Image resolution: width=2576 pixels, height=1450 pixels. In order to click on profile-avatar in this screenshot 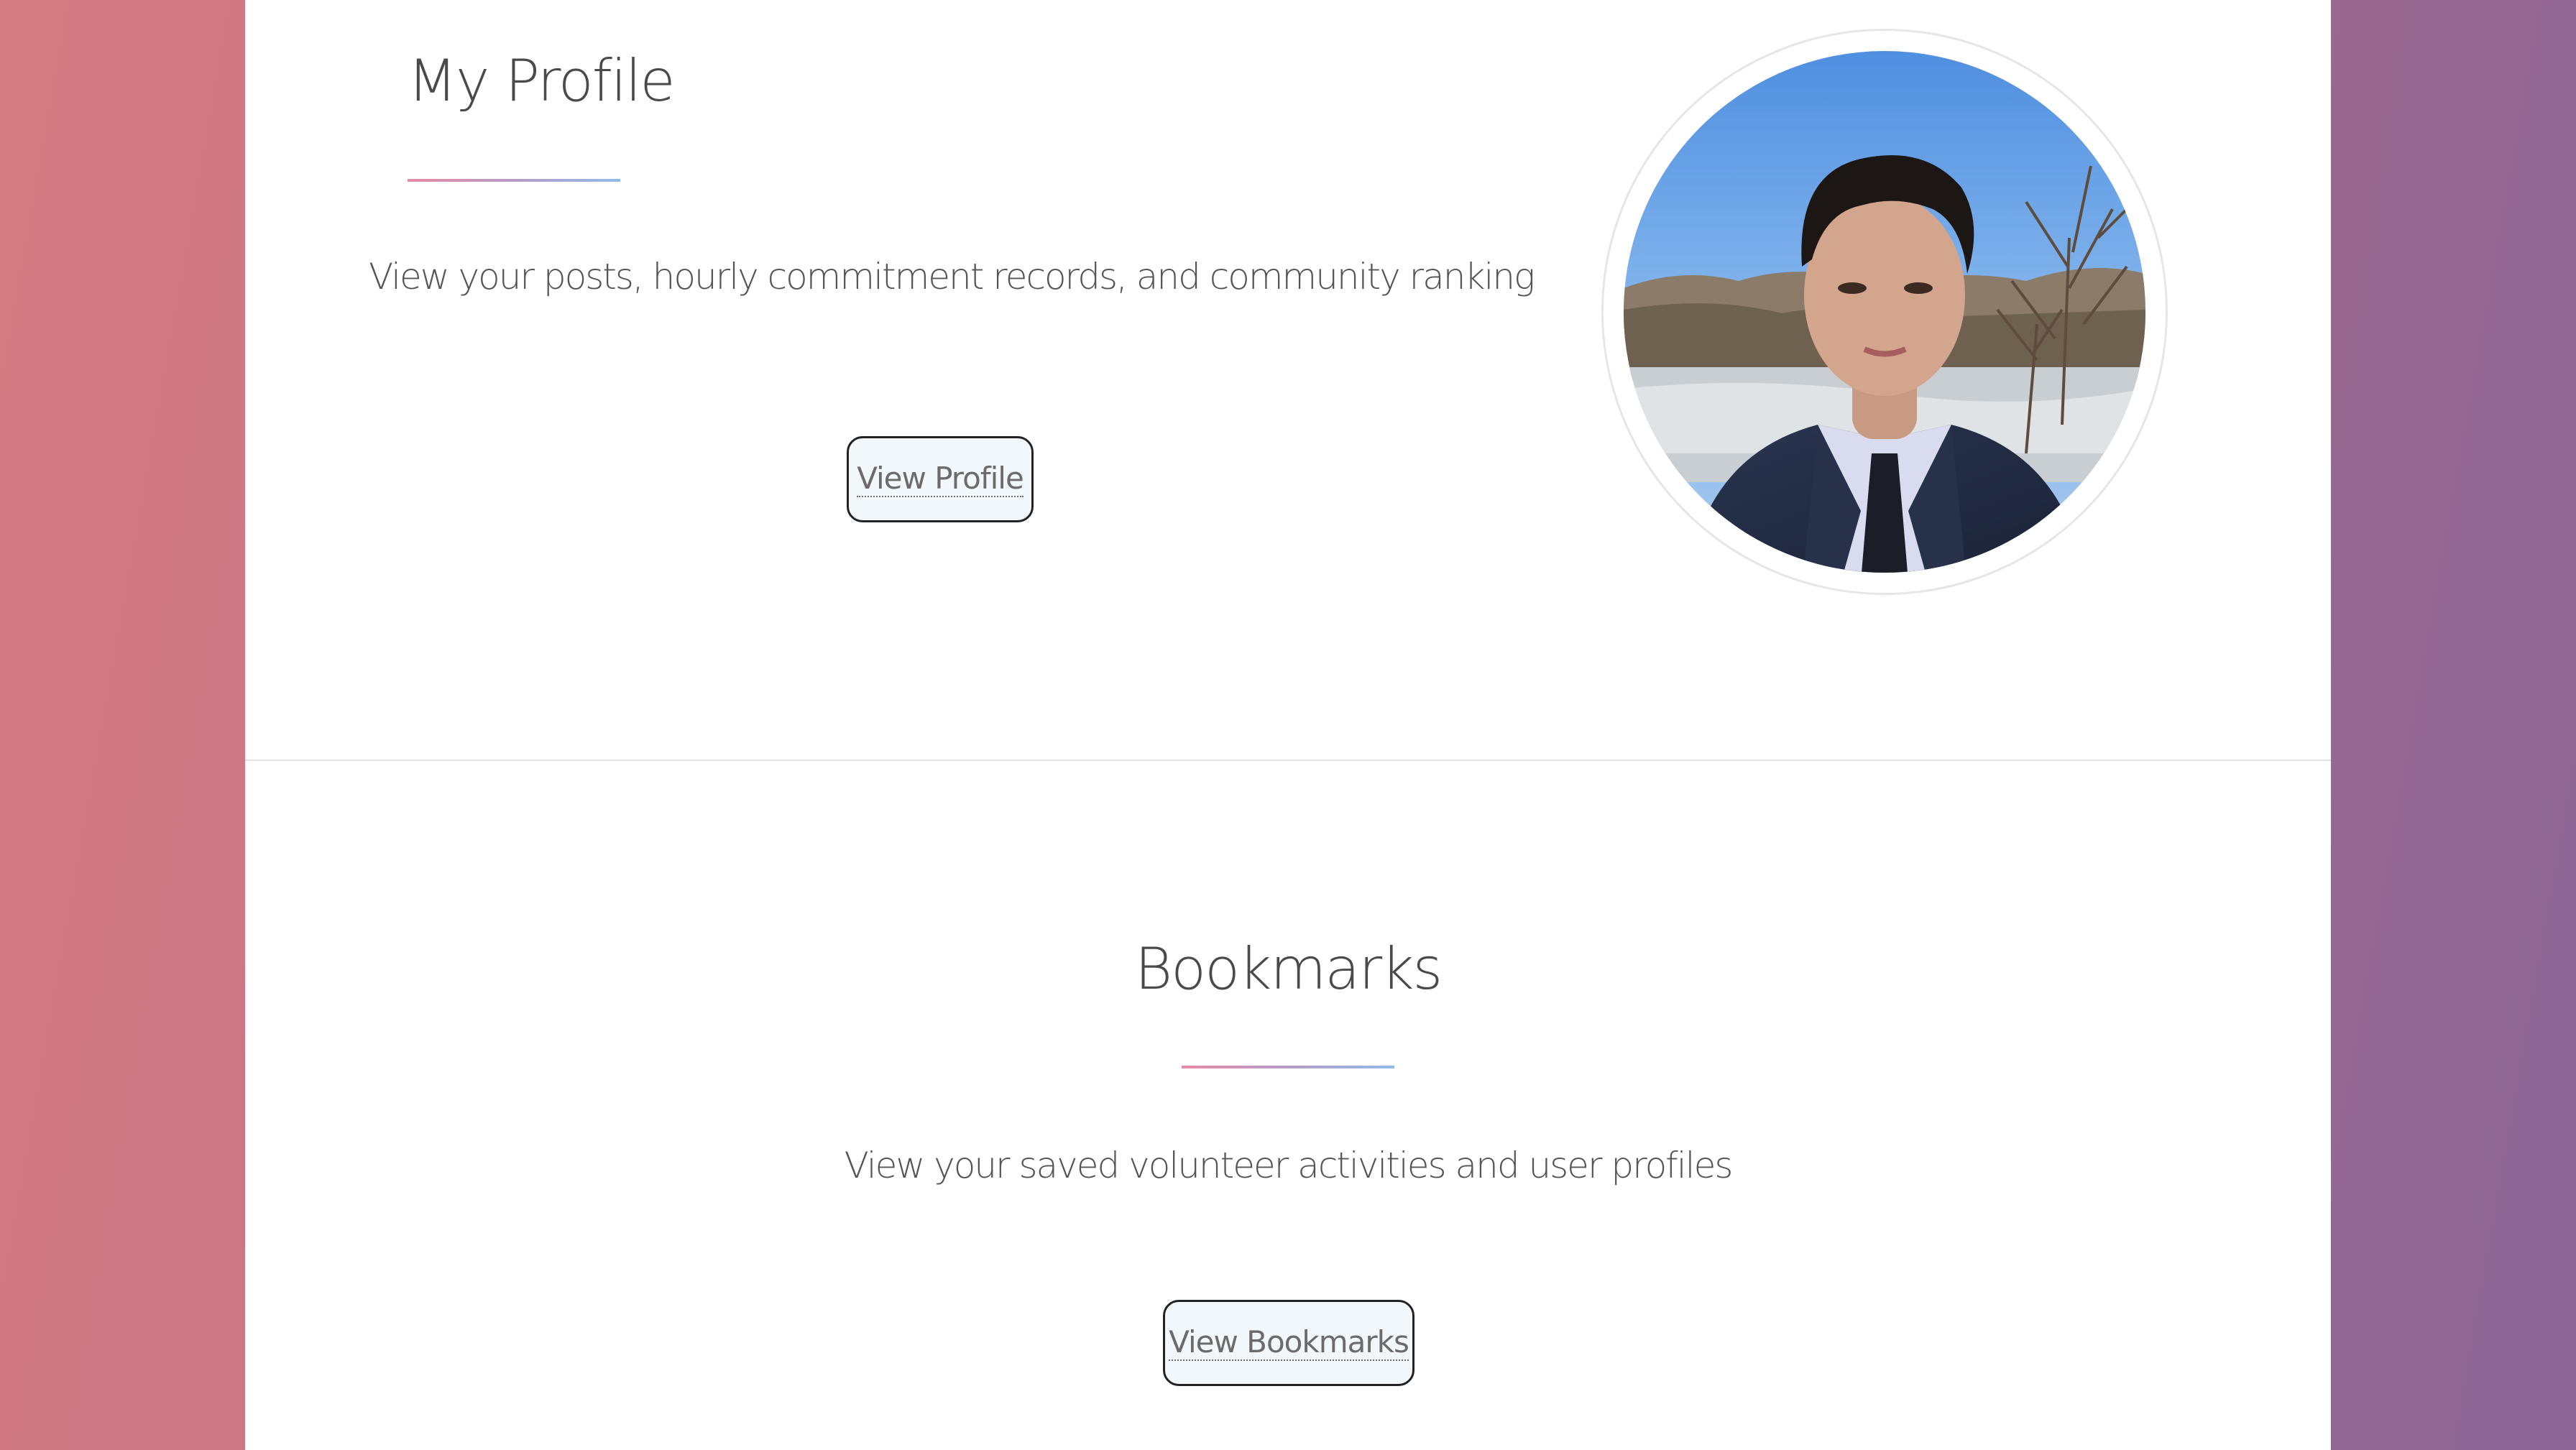, I will do `click(1884, 312)`.